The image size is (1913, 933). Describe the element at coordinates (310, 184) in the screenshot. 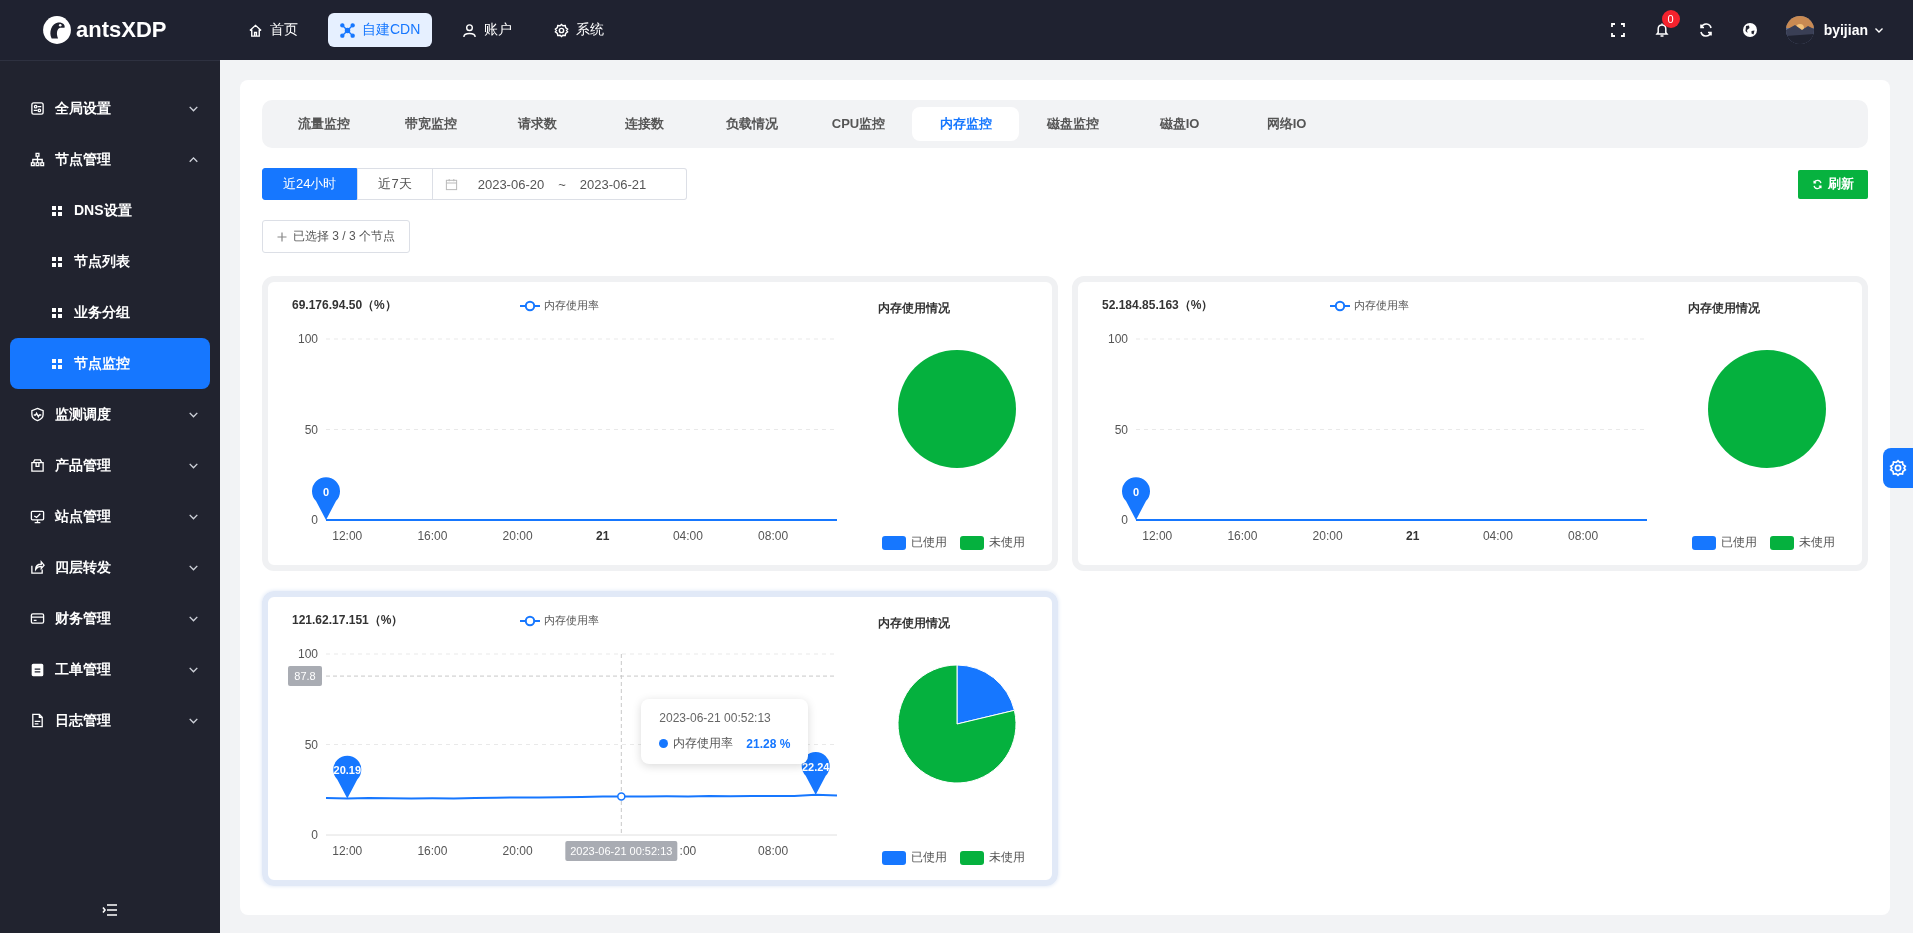

I see `range-button: 近24小时` at that location.